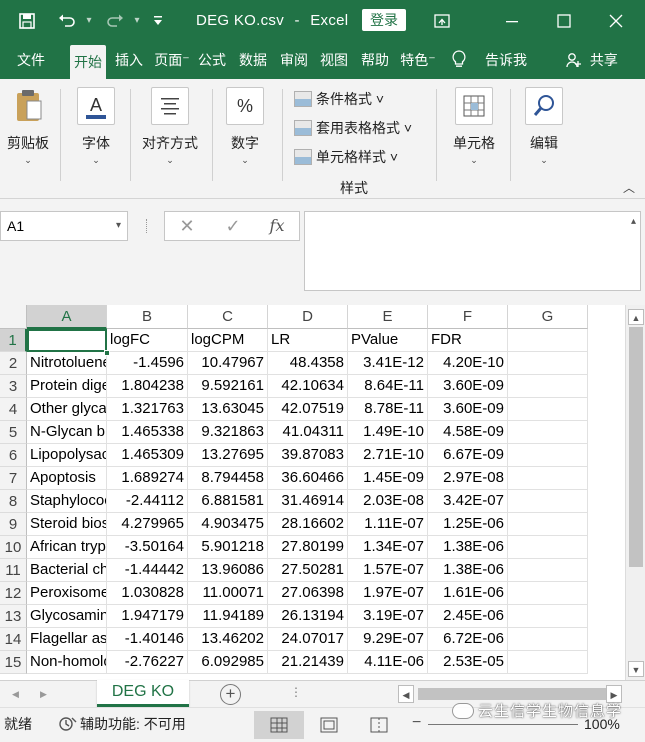  Describe the element at coordinates (212, 60) in the screenshot. I see `tab-formulas: 公式` at that location.